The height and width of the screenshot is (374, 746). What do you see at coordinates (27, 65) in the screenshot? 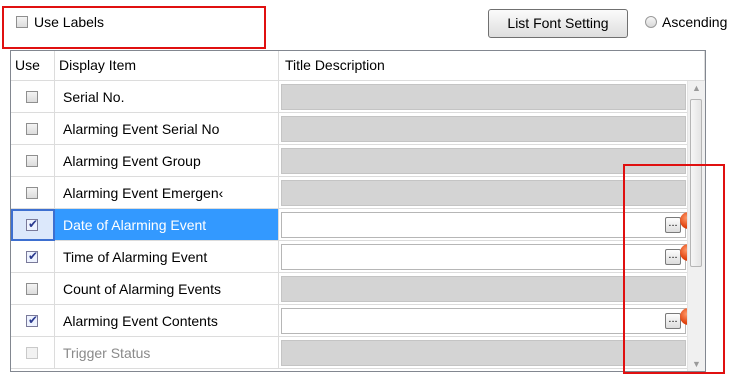
I see `header-use-label: Use` at bounding box center [27, 65].